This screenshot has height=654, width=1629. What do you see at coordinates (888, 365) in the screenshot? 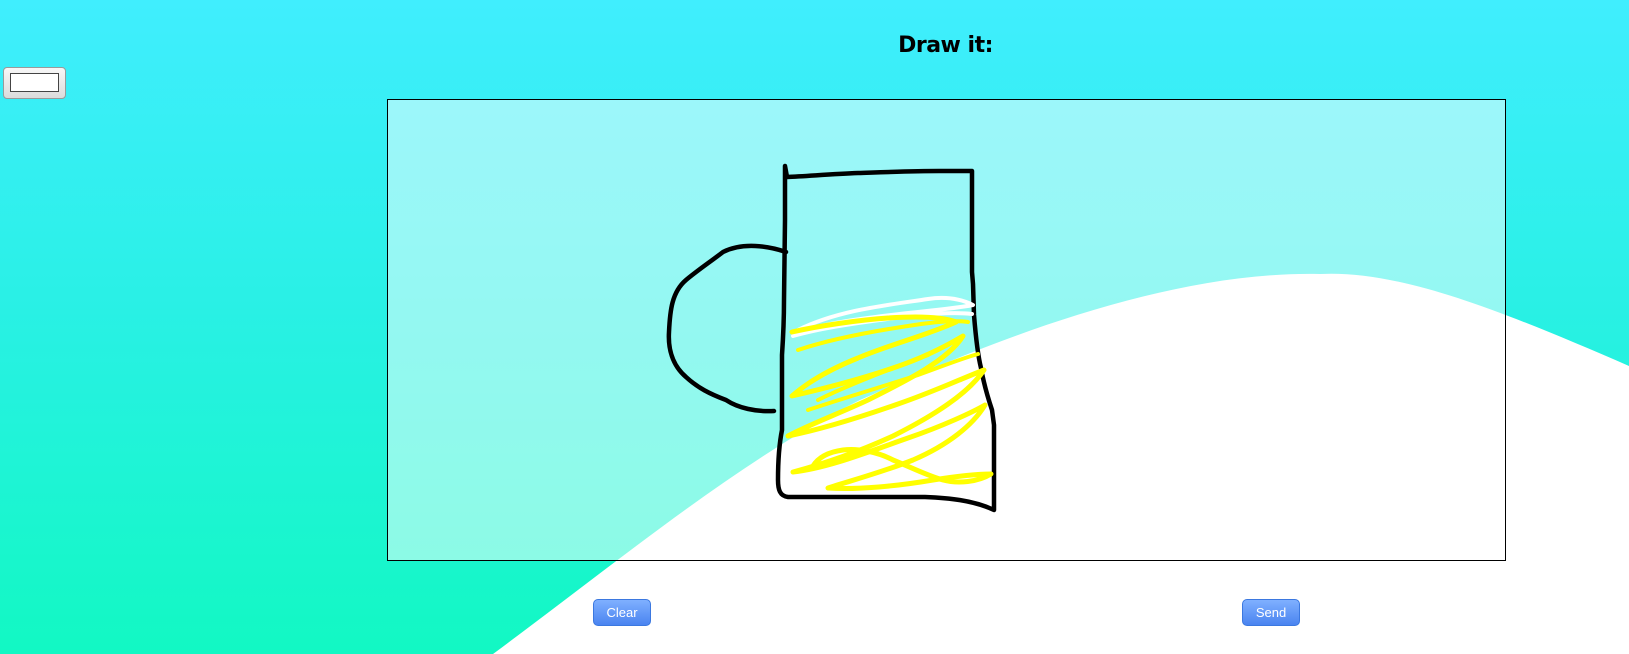
I see `liquid-fill-stroke-extra` at bounding box center [888, 365].